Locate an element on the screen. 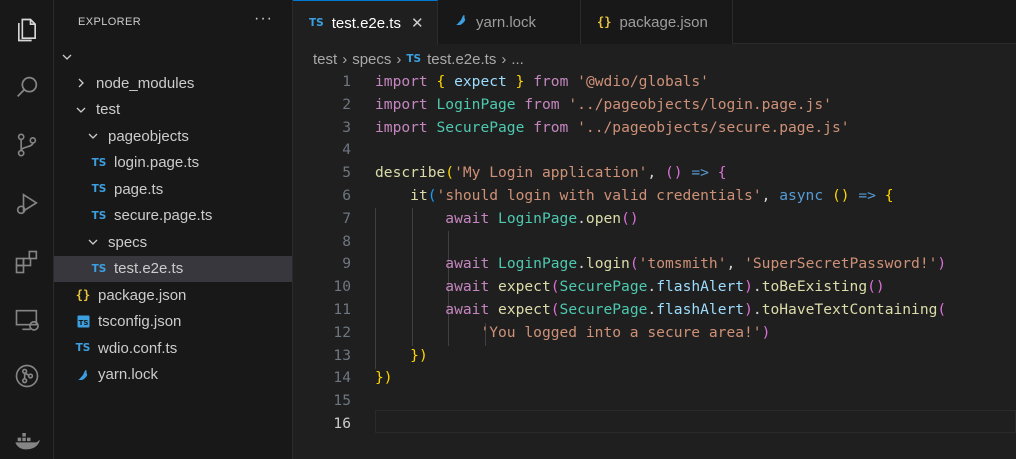 The width and height of the screenshot is (1016, 459). tree-item-pageobjects: pageobjects is located at coordinates (173, 136).